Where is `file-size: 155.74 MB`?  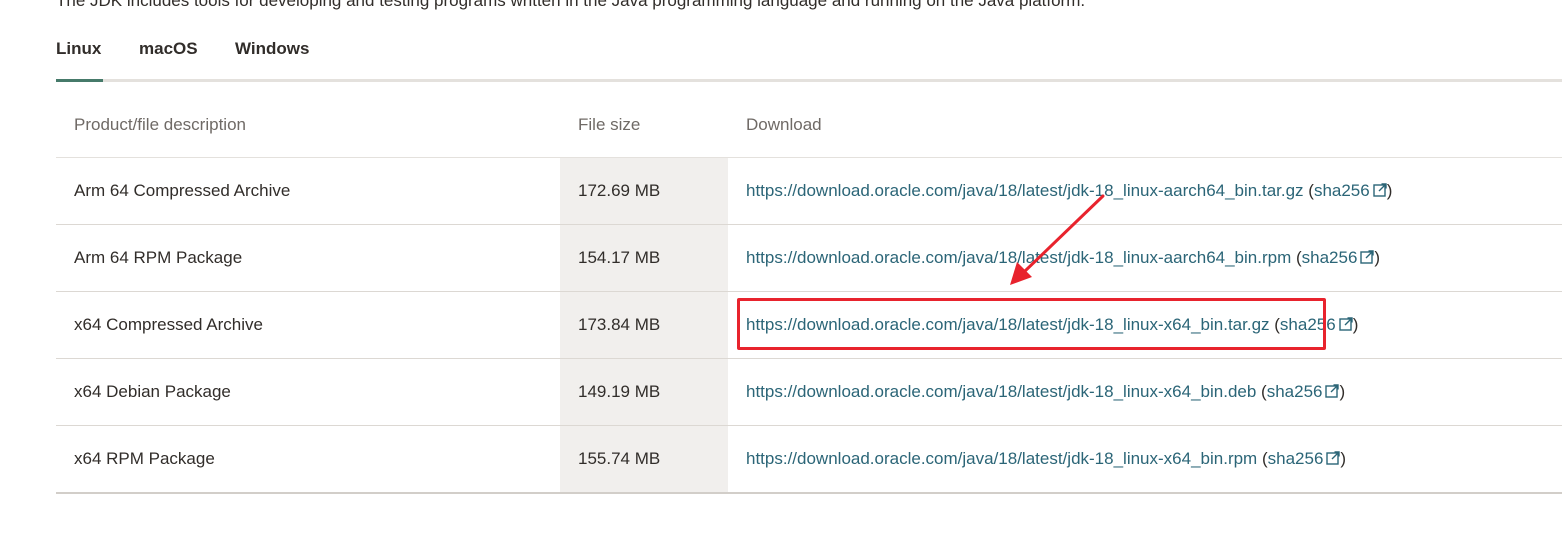
file-size: 155.74 MB is located at coordinates (644, 459).